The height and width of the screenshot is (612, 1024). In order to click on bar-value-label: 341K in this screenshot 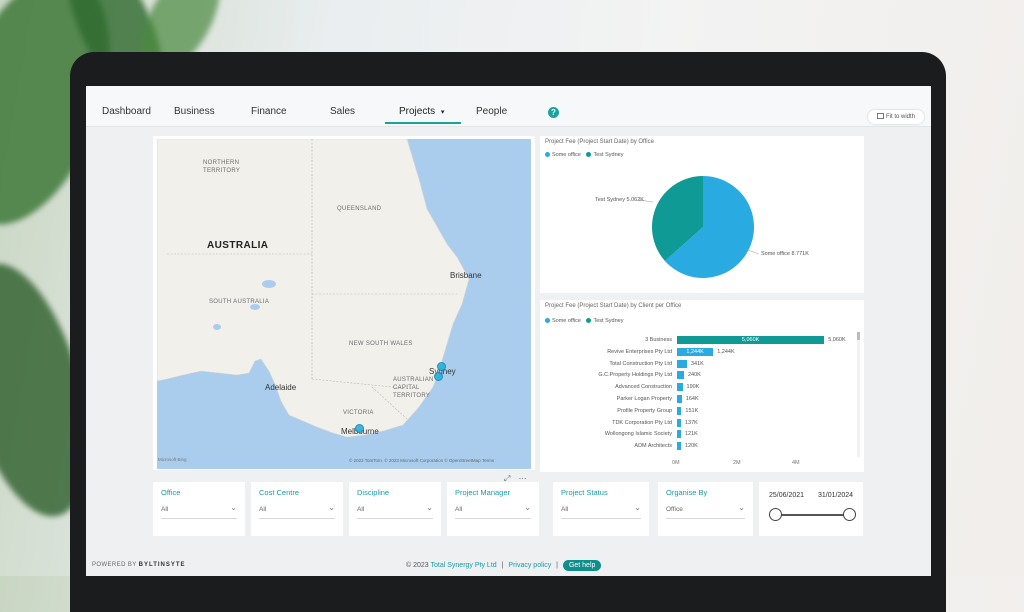, I will do `click(697, 363)`.